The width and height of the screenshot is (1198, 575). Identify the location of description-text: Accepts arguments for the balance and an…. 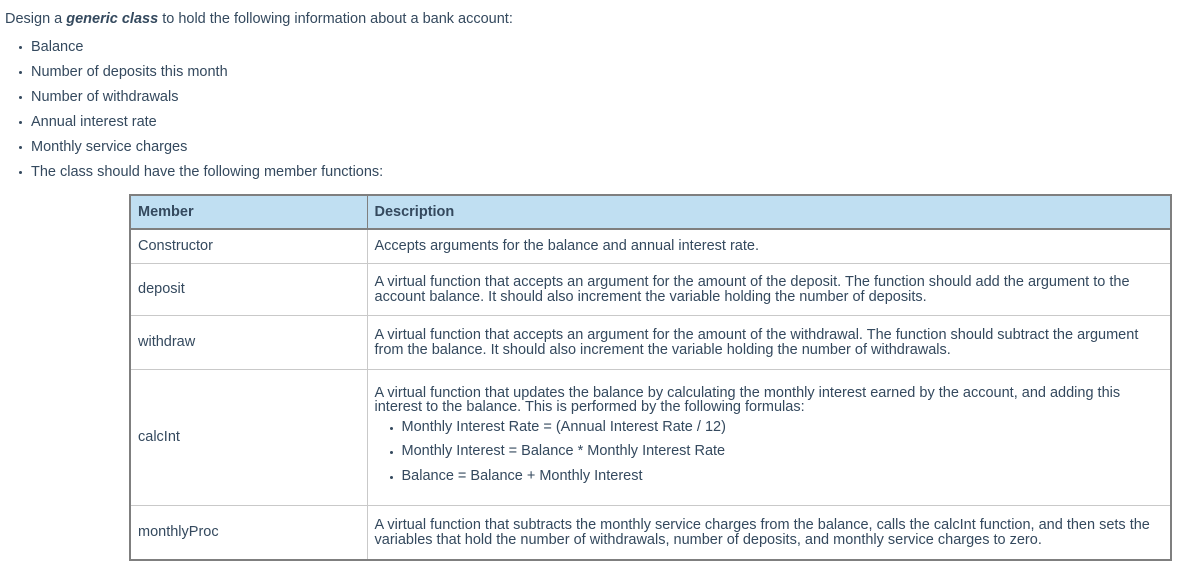
(566, 246).